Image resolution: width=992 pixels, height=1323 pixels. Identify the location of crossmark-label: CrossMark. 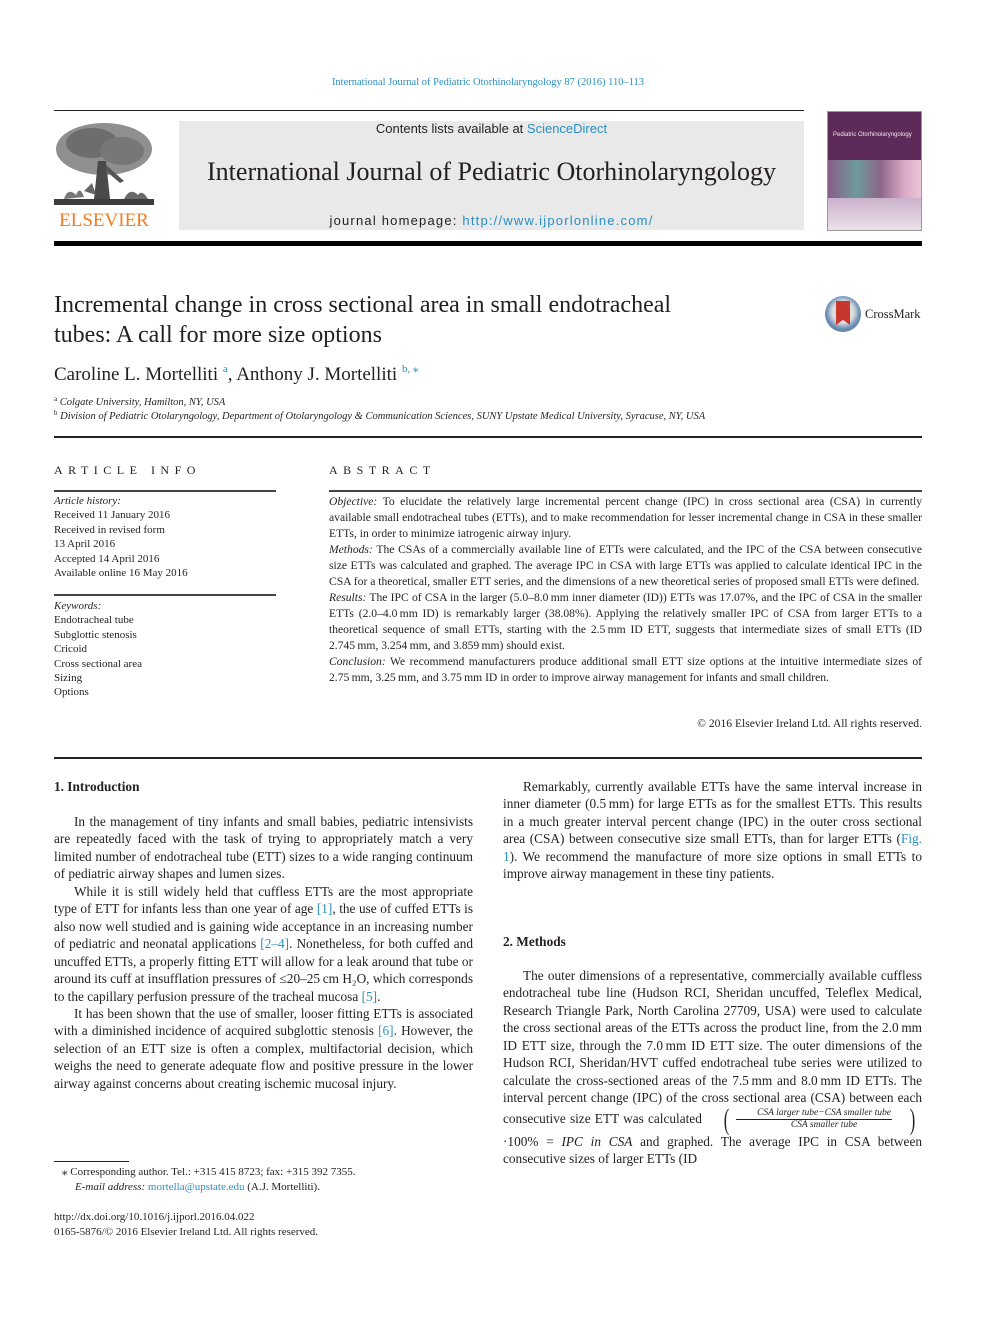
(893, 314).